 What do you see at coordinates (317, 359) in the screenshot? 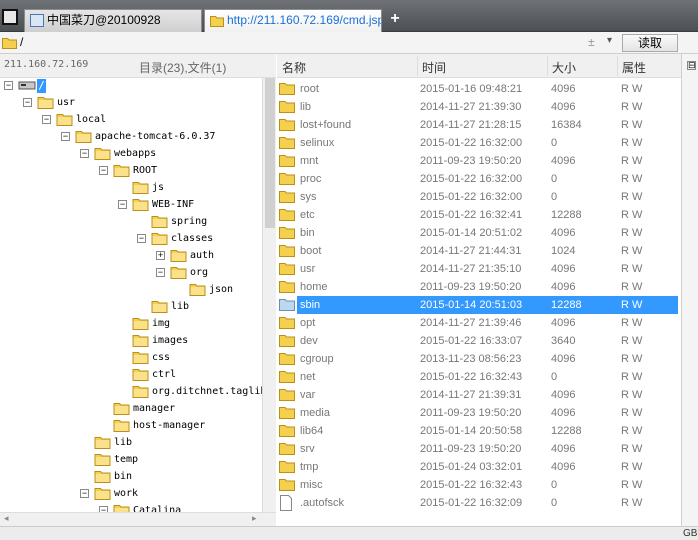
I see `file-name: cgroup` at bounding box center [317, 359].